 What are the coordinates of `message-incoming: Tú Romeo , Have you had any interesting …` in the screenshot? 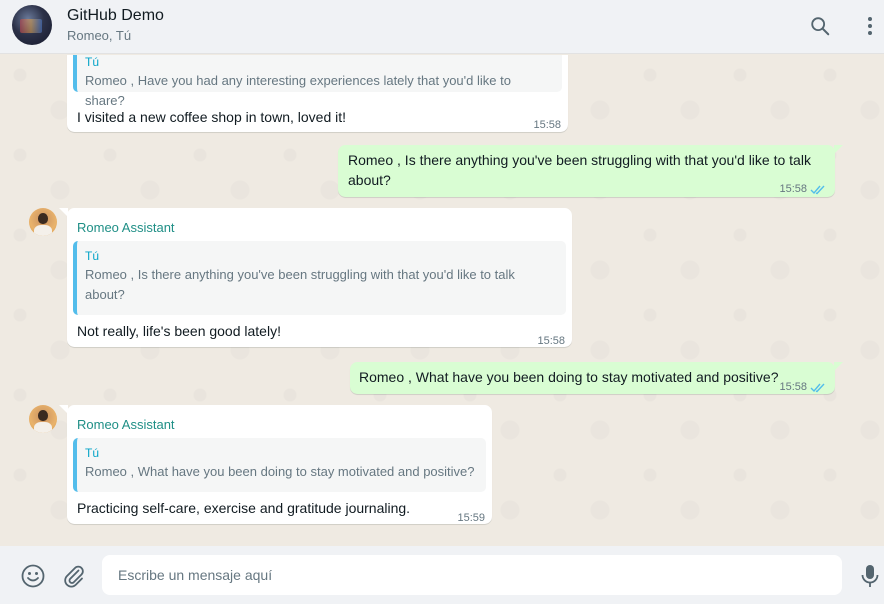 It's located at (317, 93).